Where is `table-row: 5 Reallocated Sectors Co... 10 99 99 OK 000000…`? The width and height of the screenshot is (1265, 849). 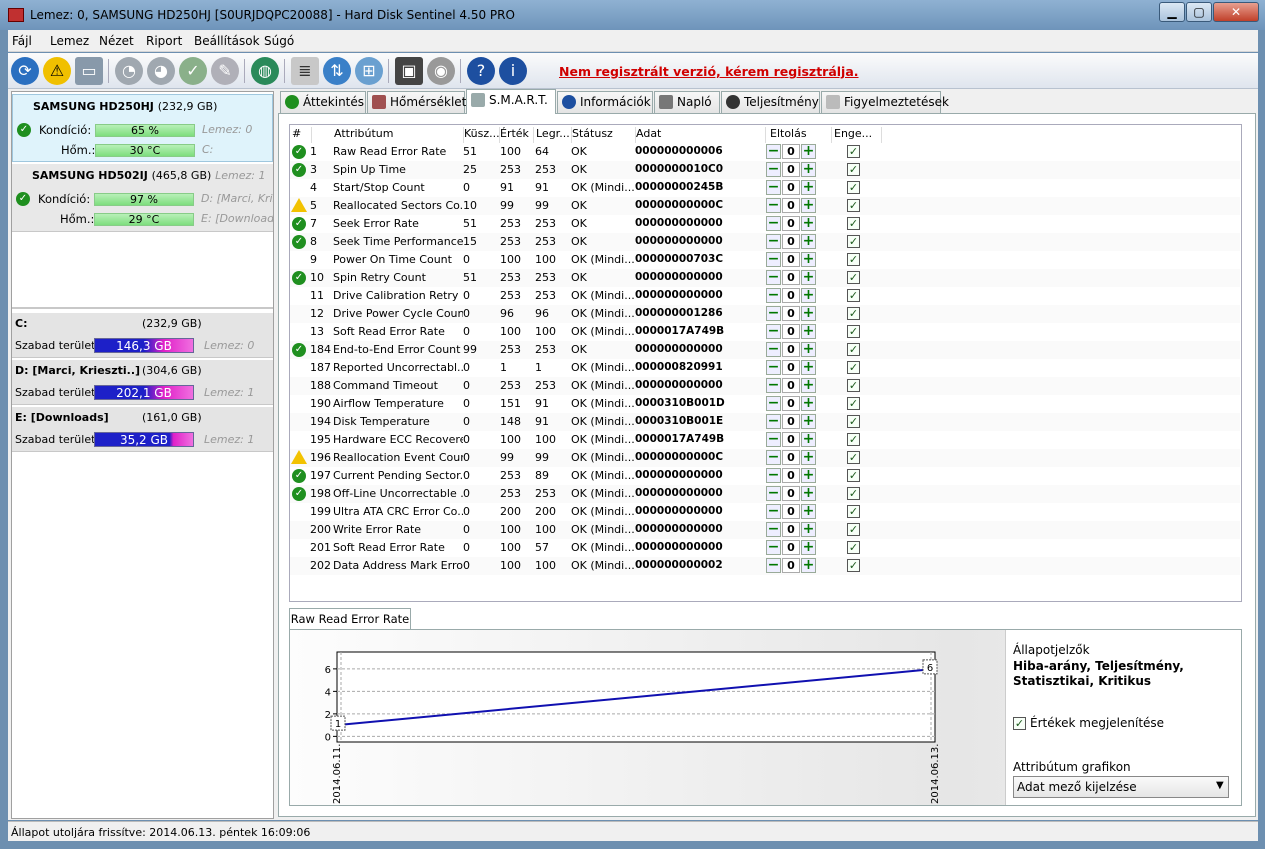
table-row: 5 Reallocated Sectors Co... 10 99 99 OK 000000… is located at coordinates (765, 206).